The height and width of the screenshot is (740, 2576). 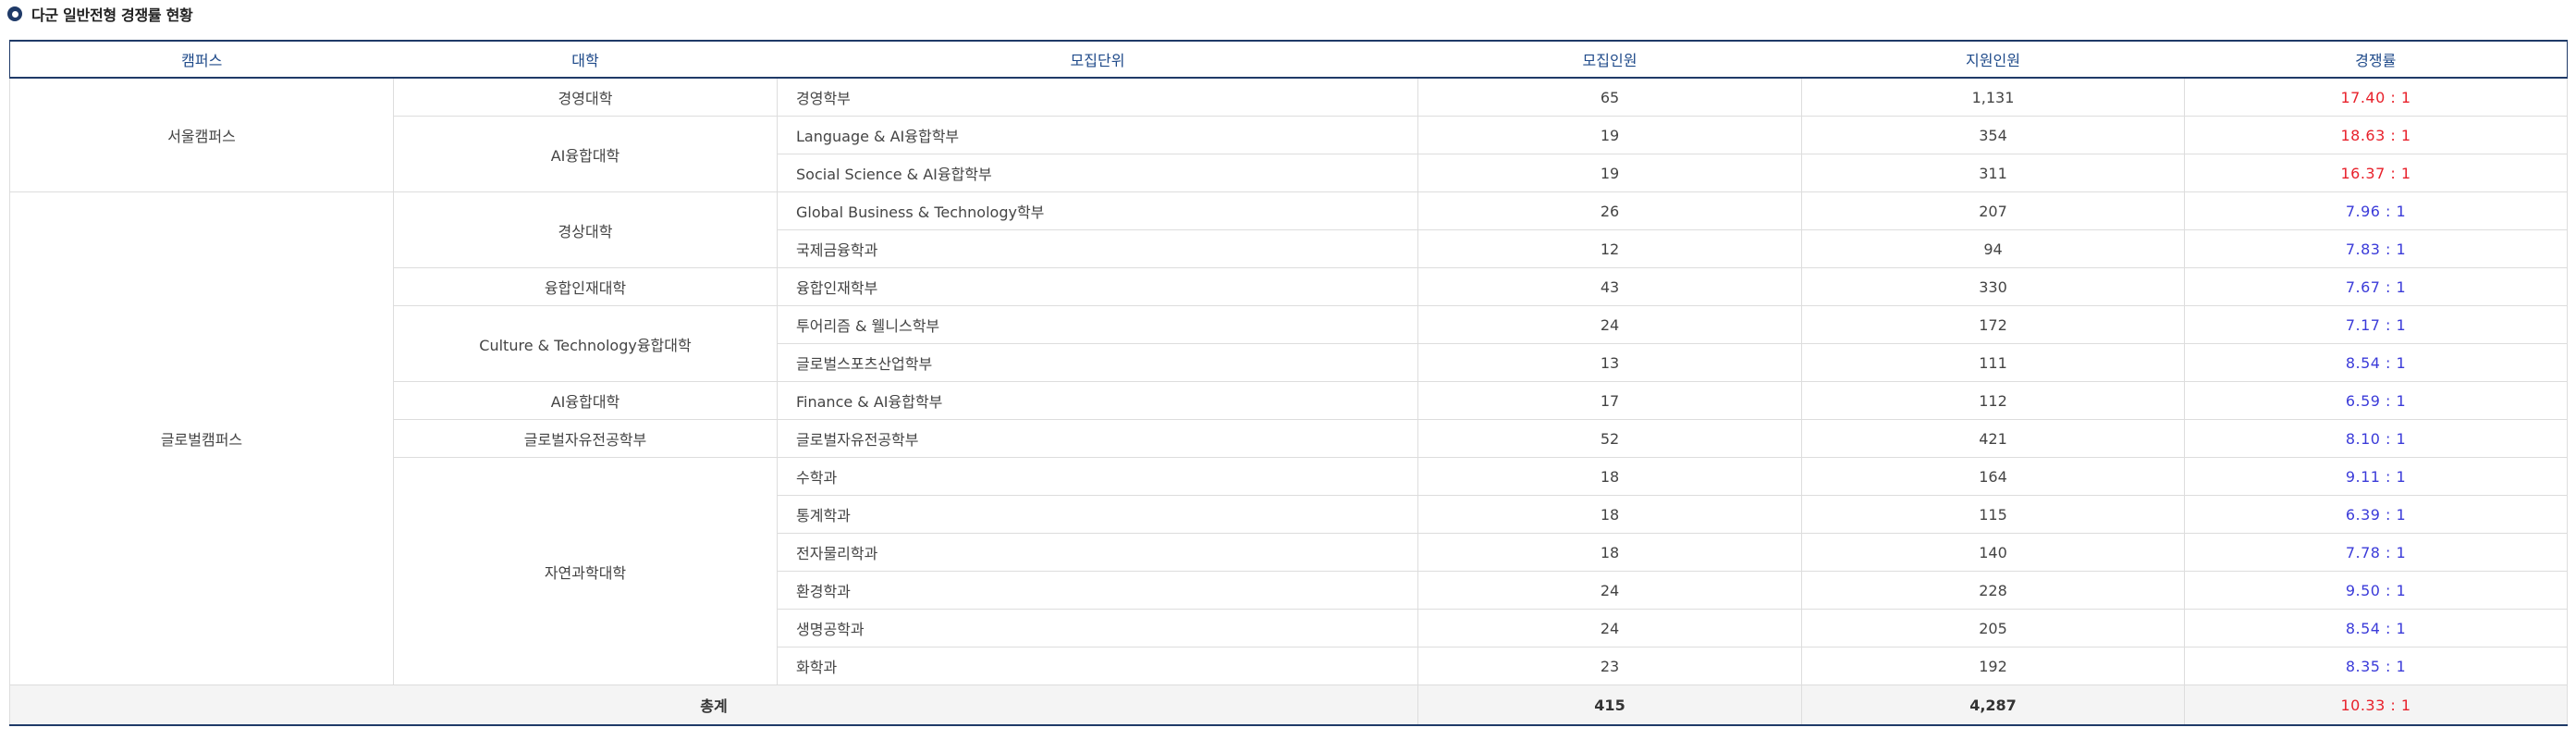 I want to click on unit-cell: 투어리즘 & 웰니스학부, so click(x=1097, y=325).